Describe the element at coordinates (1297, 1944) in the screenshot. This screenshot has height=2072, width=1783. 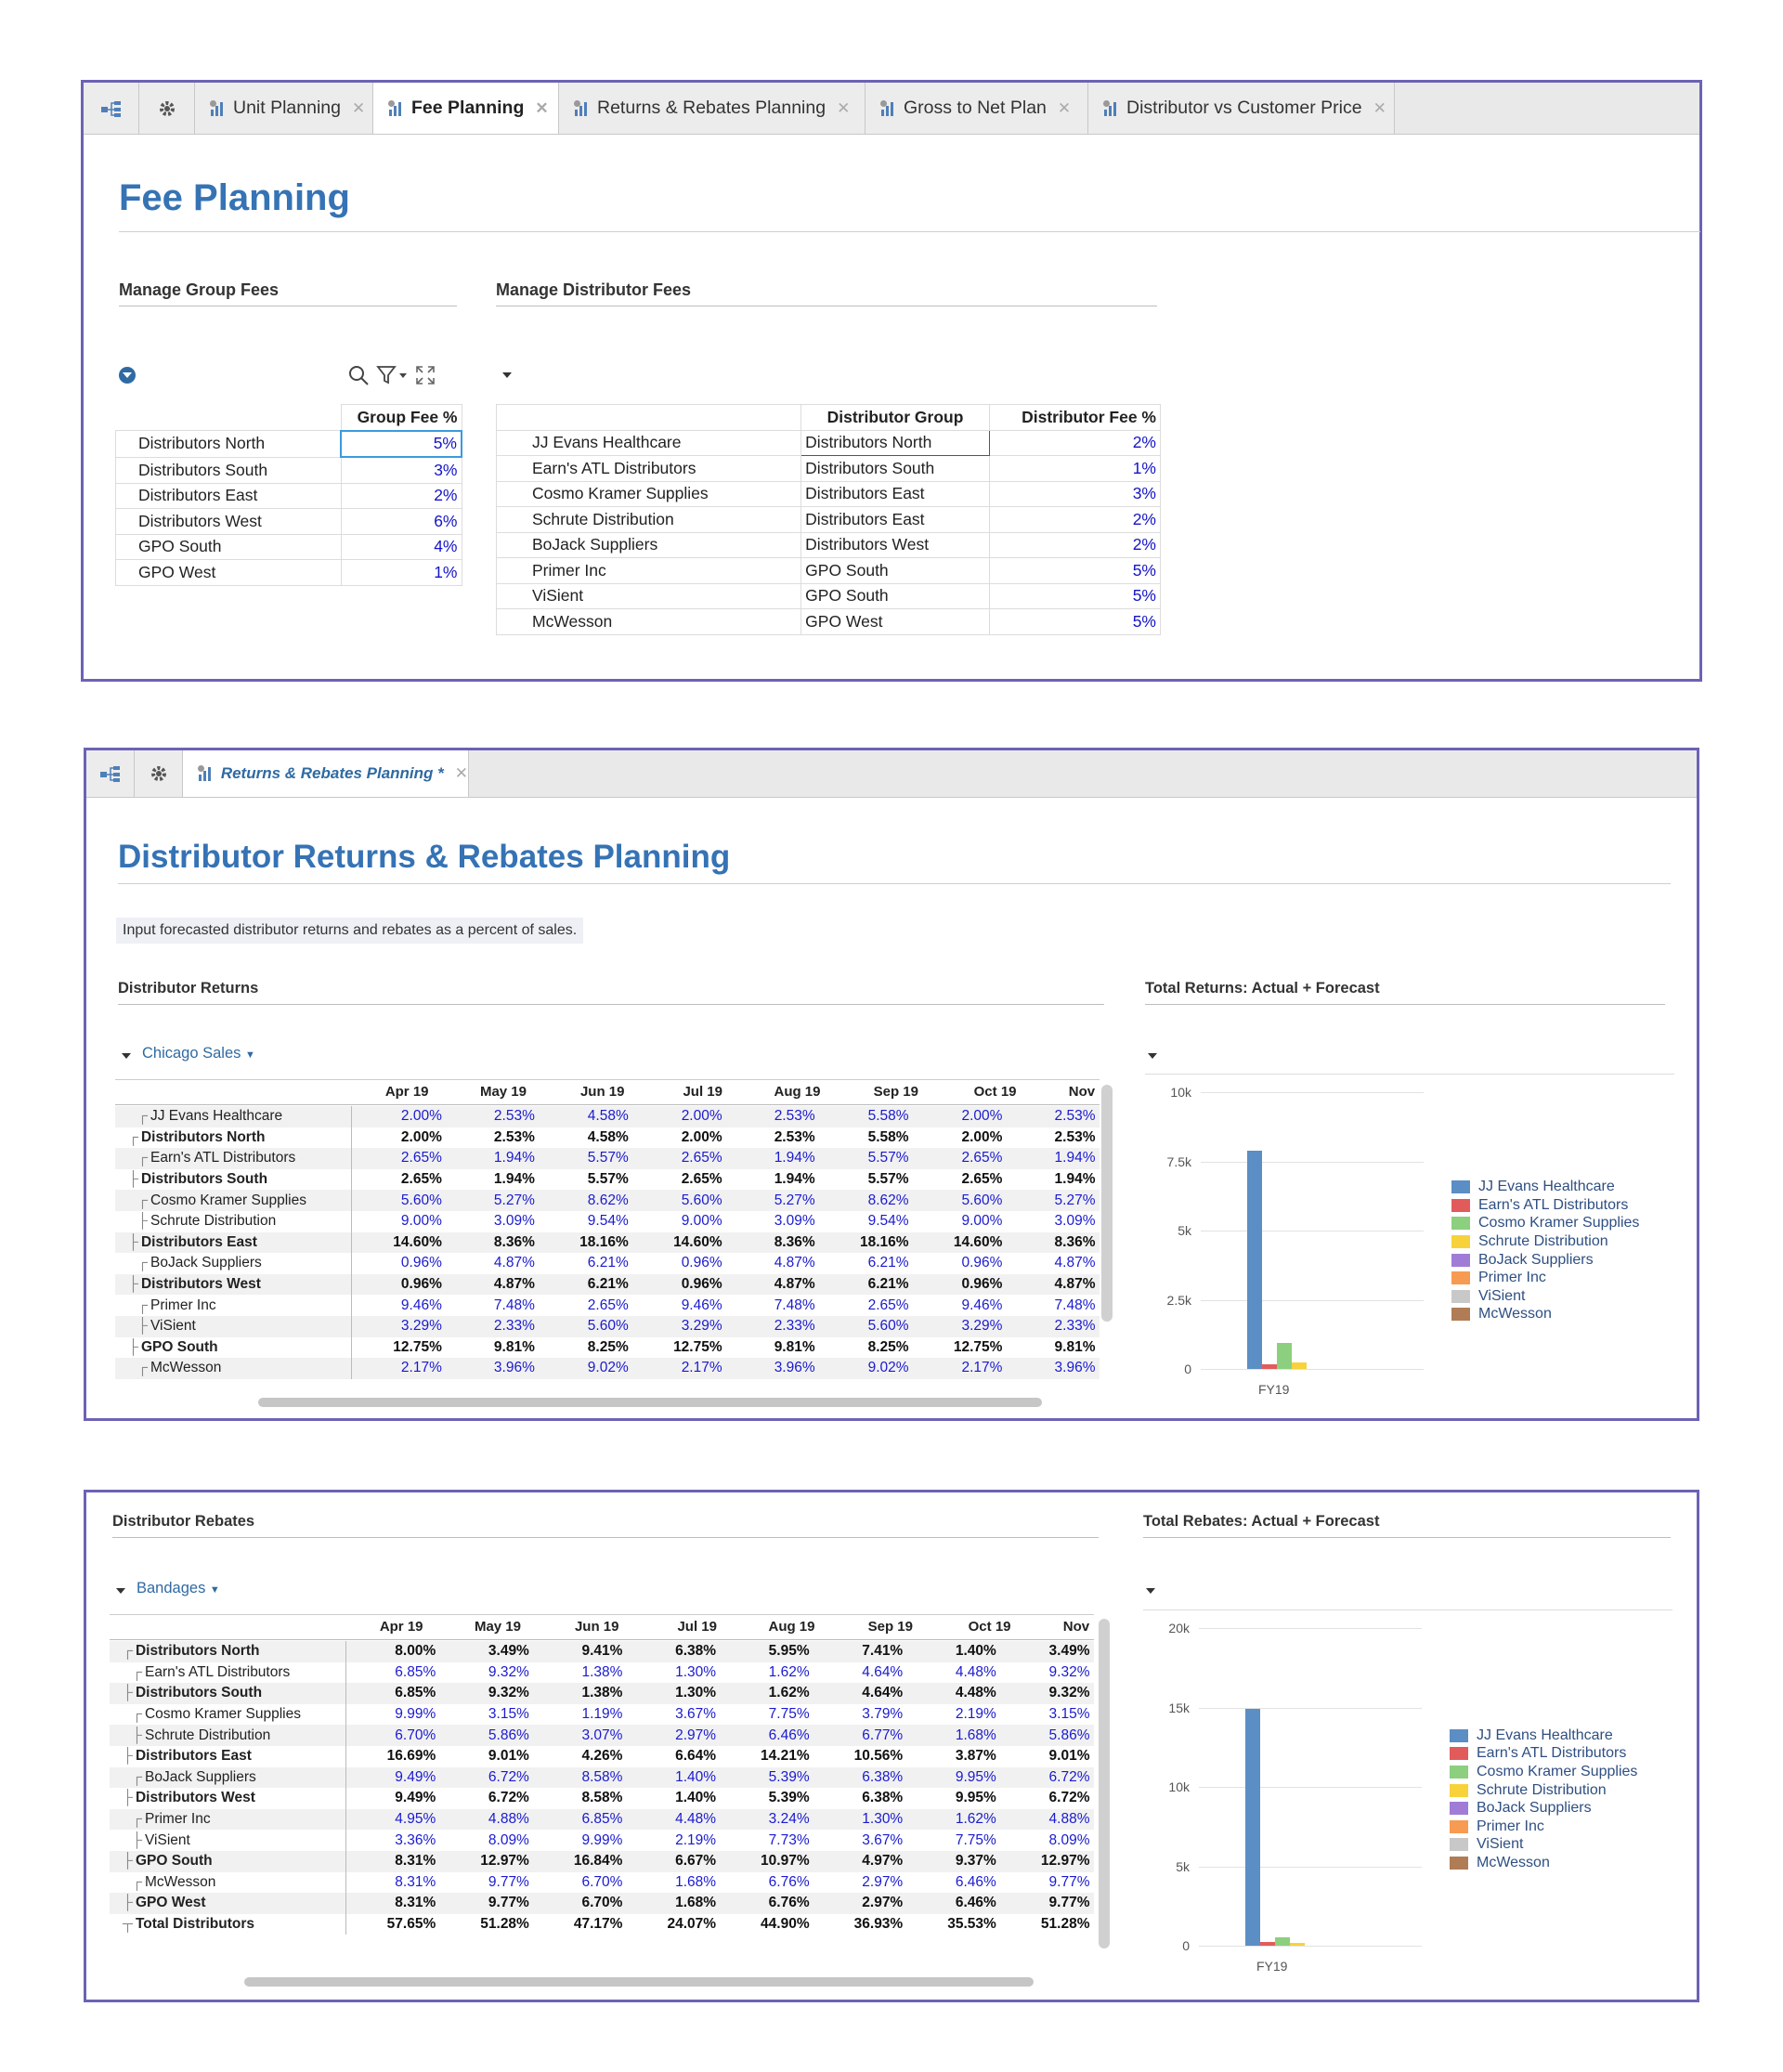
I see `bar-schrute-distribution` at that location.